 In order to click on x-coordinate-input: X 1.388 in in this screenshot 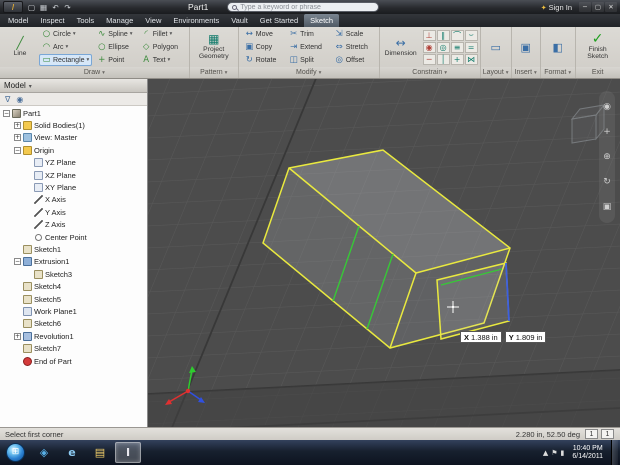, I will do `click(481, 337)`.